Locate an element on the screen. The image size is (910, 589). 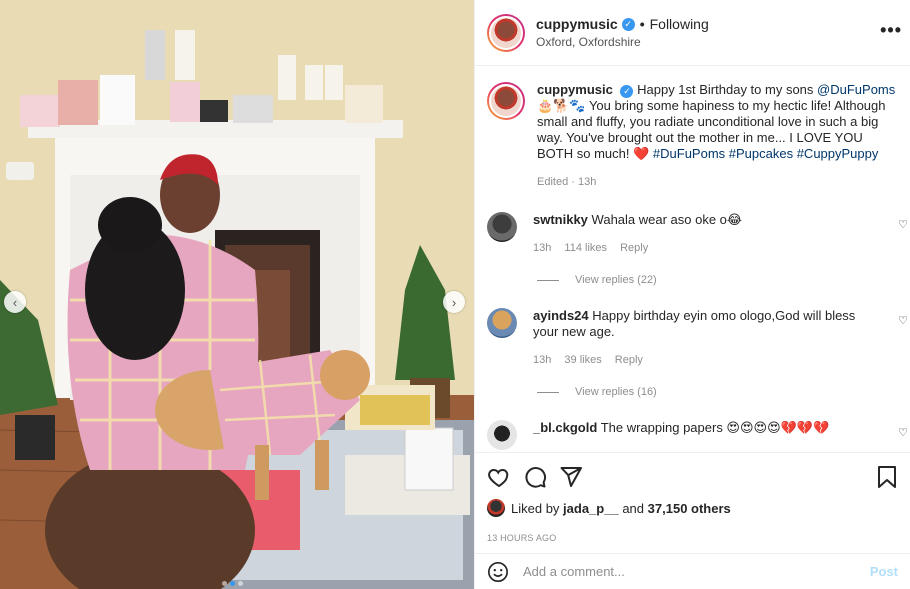
share-send-icon is located at coordinates (577, 477).